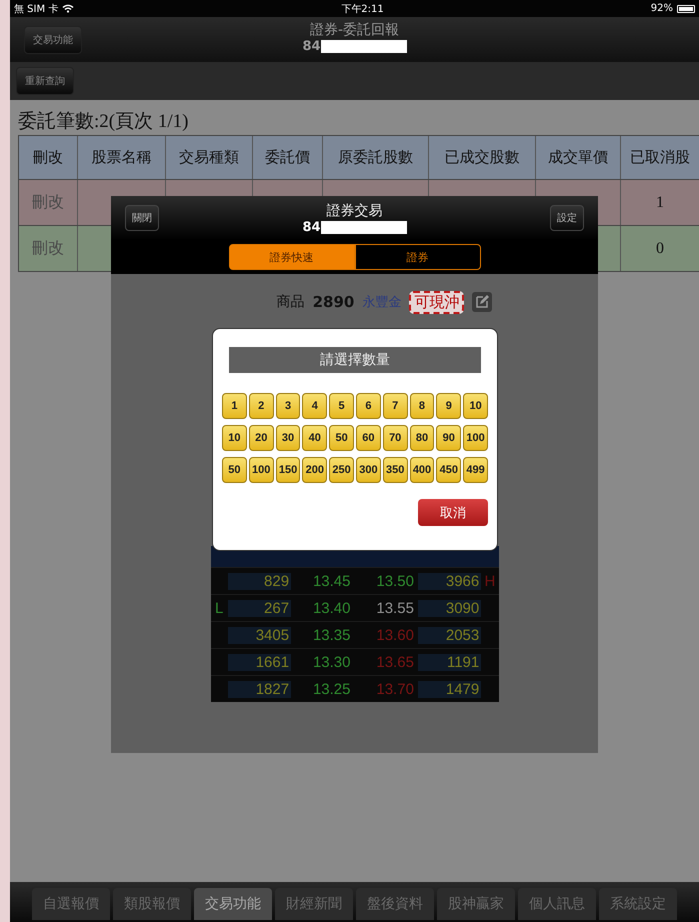  What do you see at coordinates (368, 438) in the screenshot?
I see `quantity-button: 60` at bounding box center [368, 438].